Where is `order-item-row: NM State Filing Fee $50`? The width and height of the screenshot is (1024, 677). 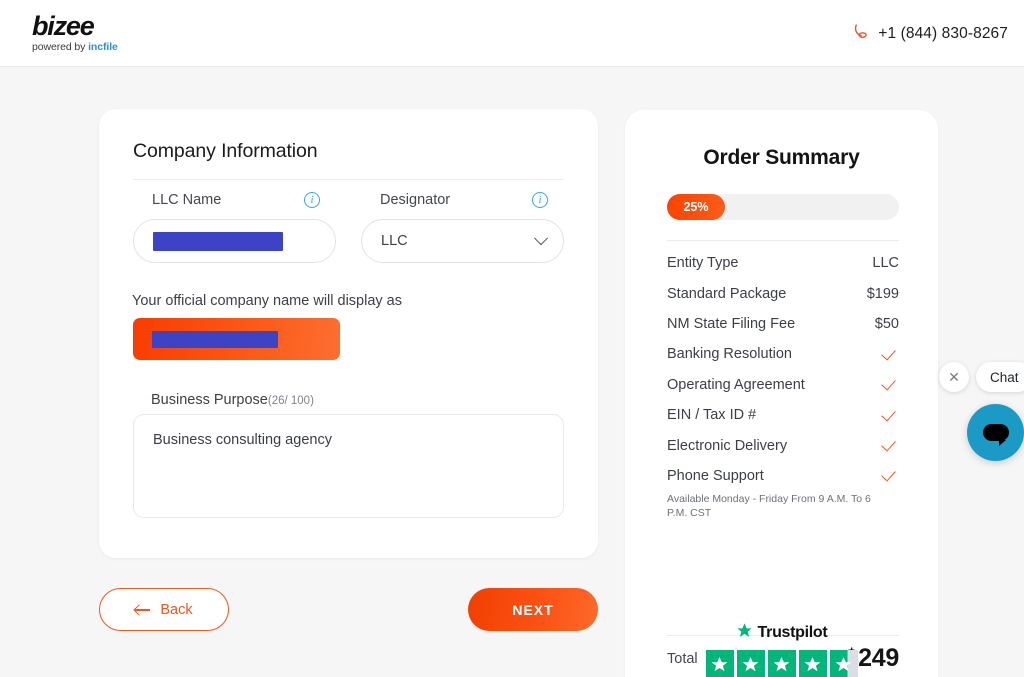 order-item-row: NM State Filing Fee $50 is located at coordinates (783, 324).